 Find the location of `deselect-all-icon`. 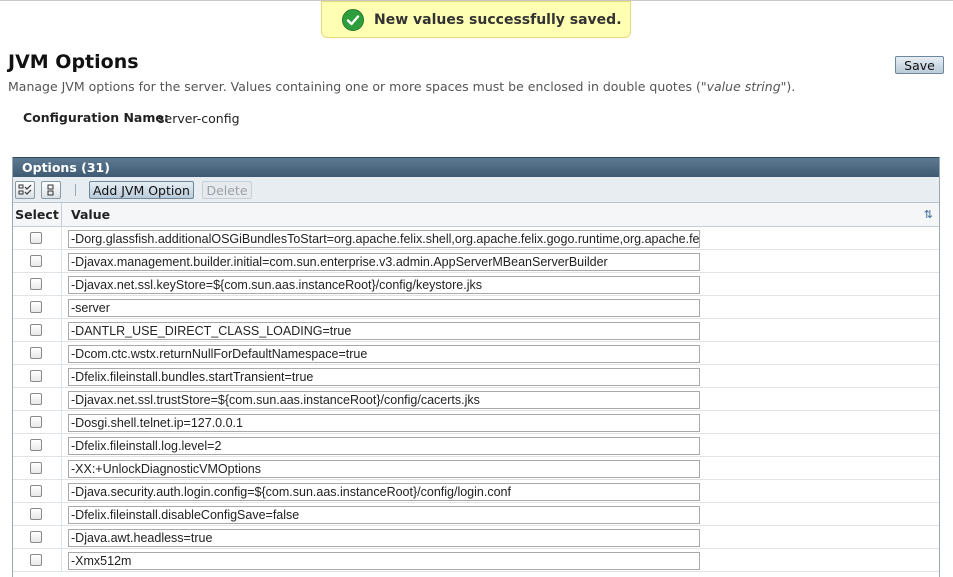

deselect-all-icon is located at coordinates (51, 190).